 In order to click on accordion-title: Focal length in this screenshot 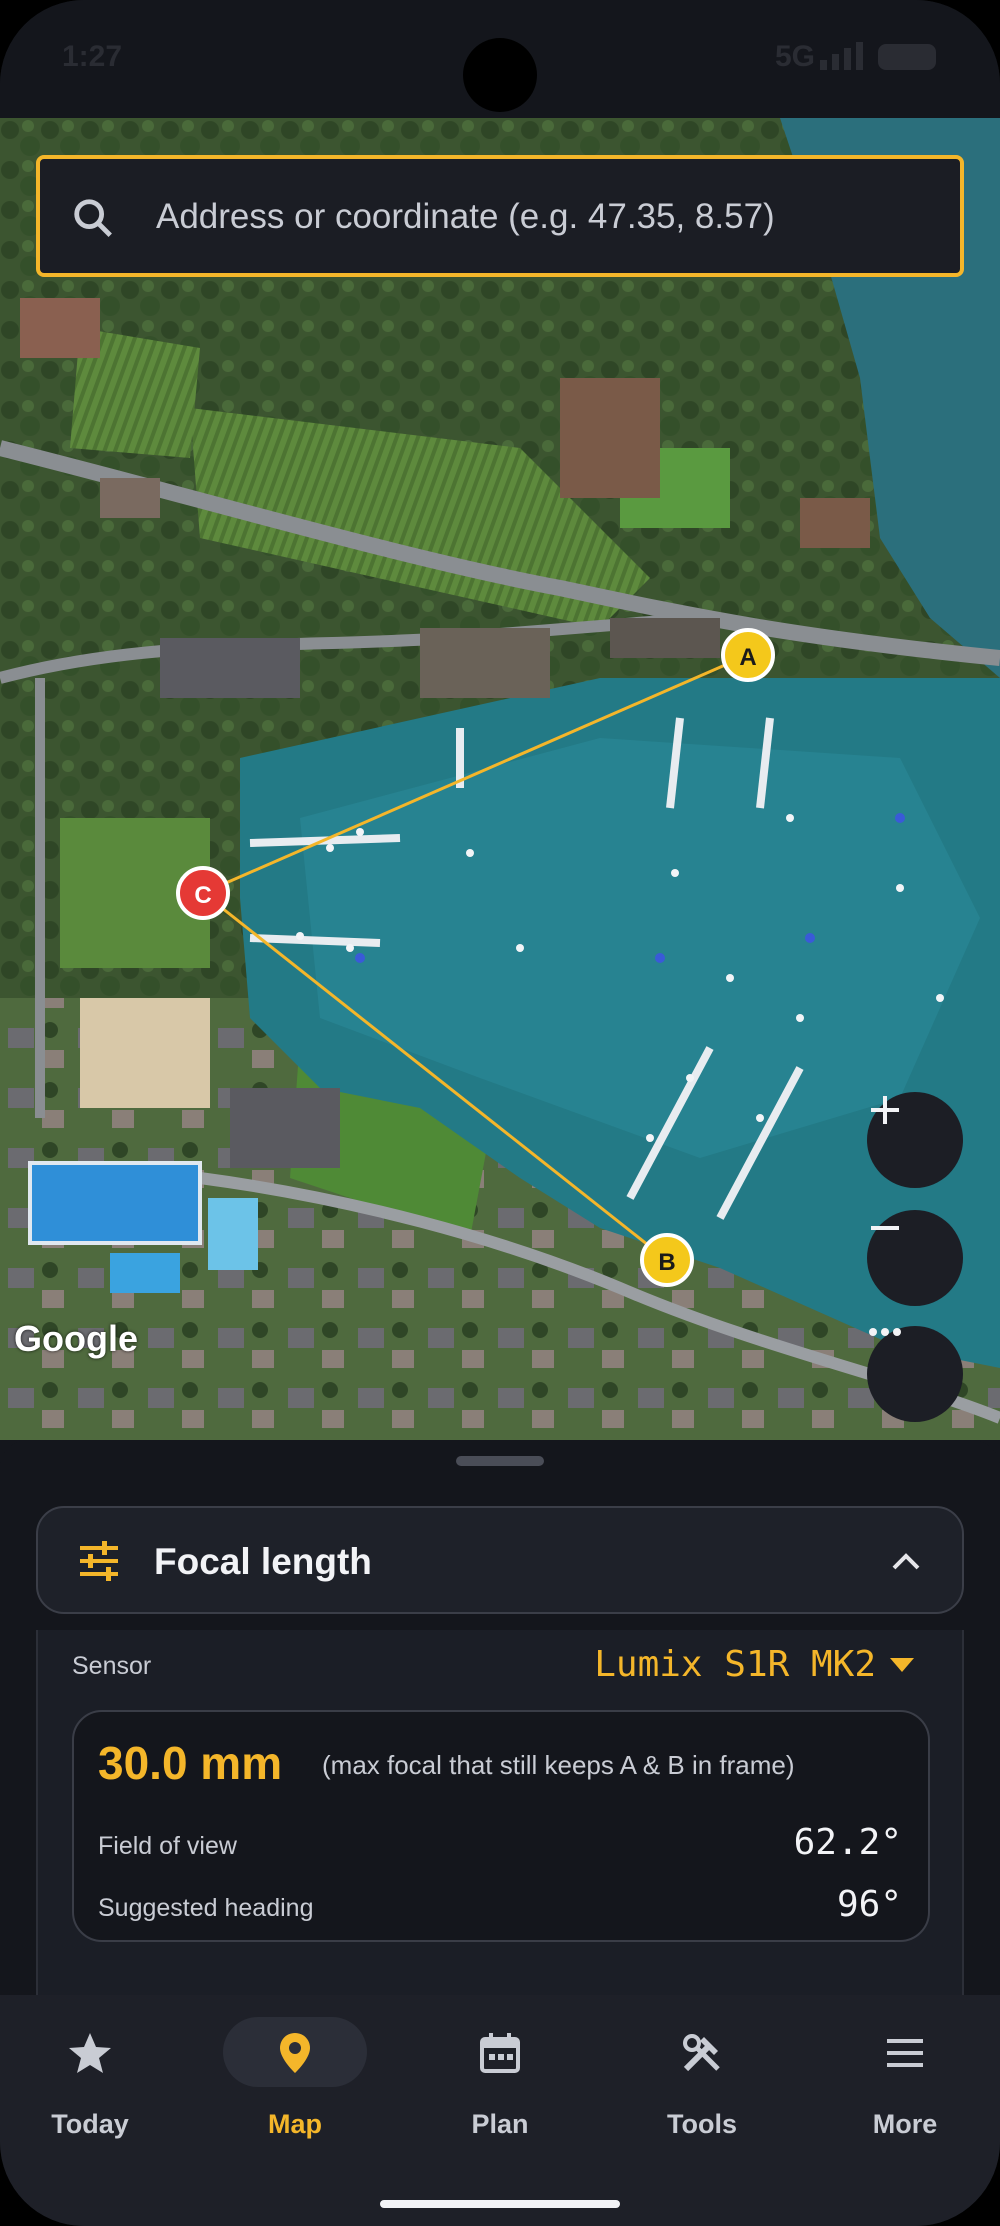, I will do `click(263, 1561)`.